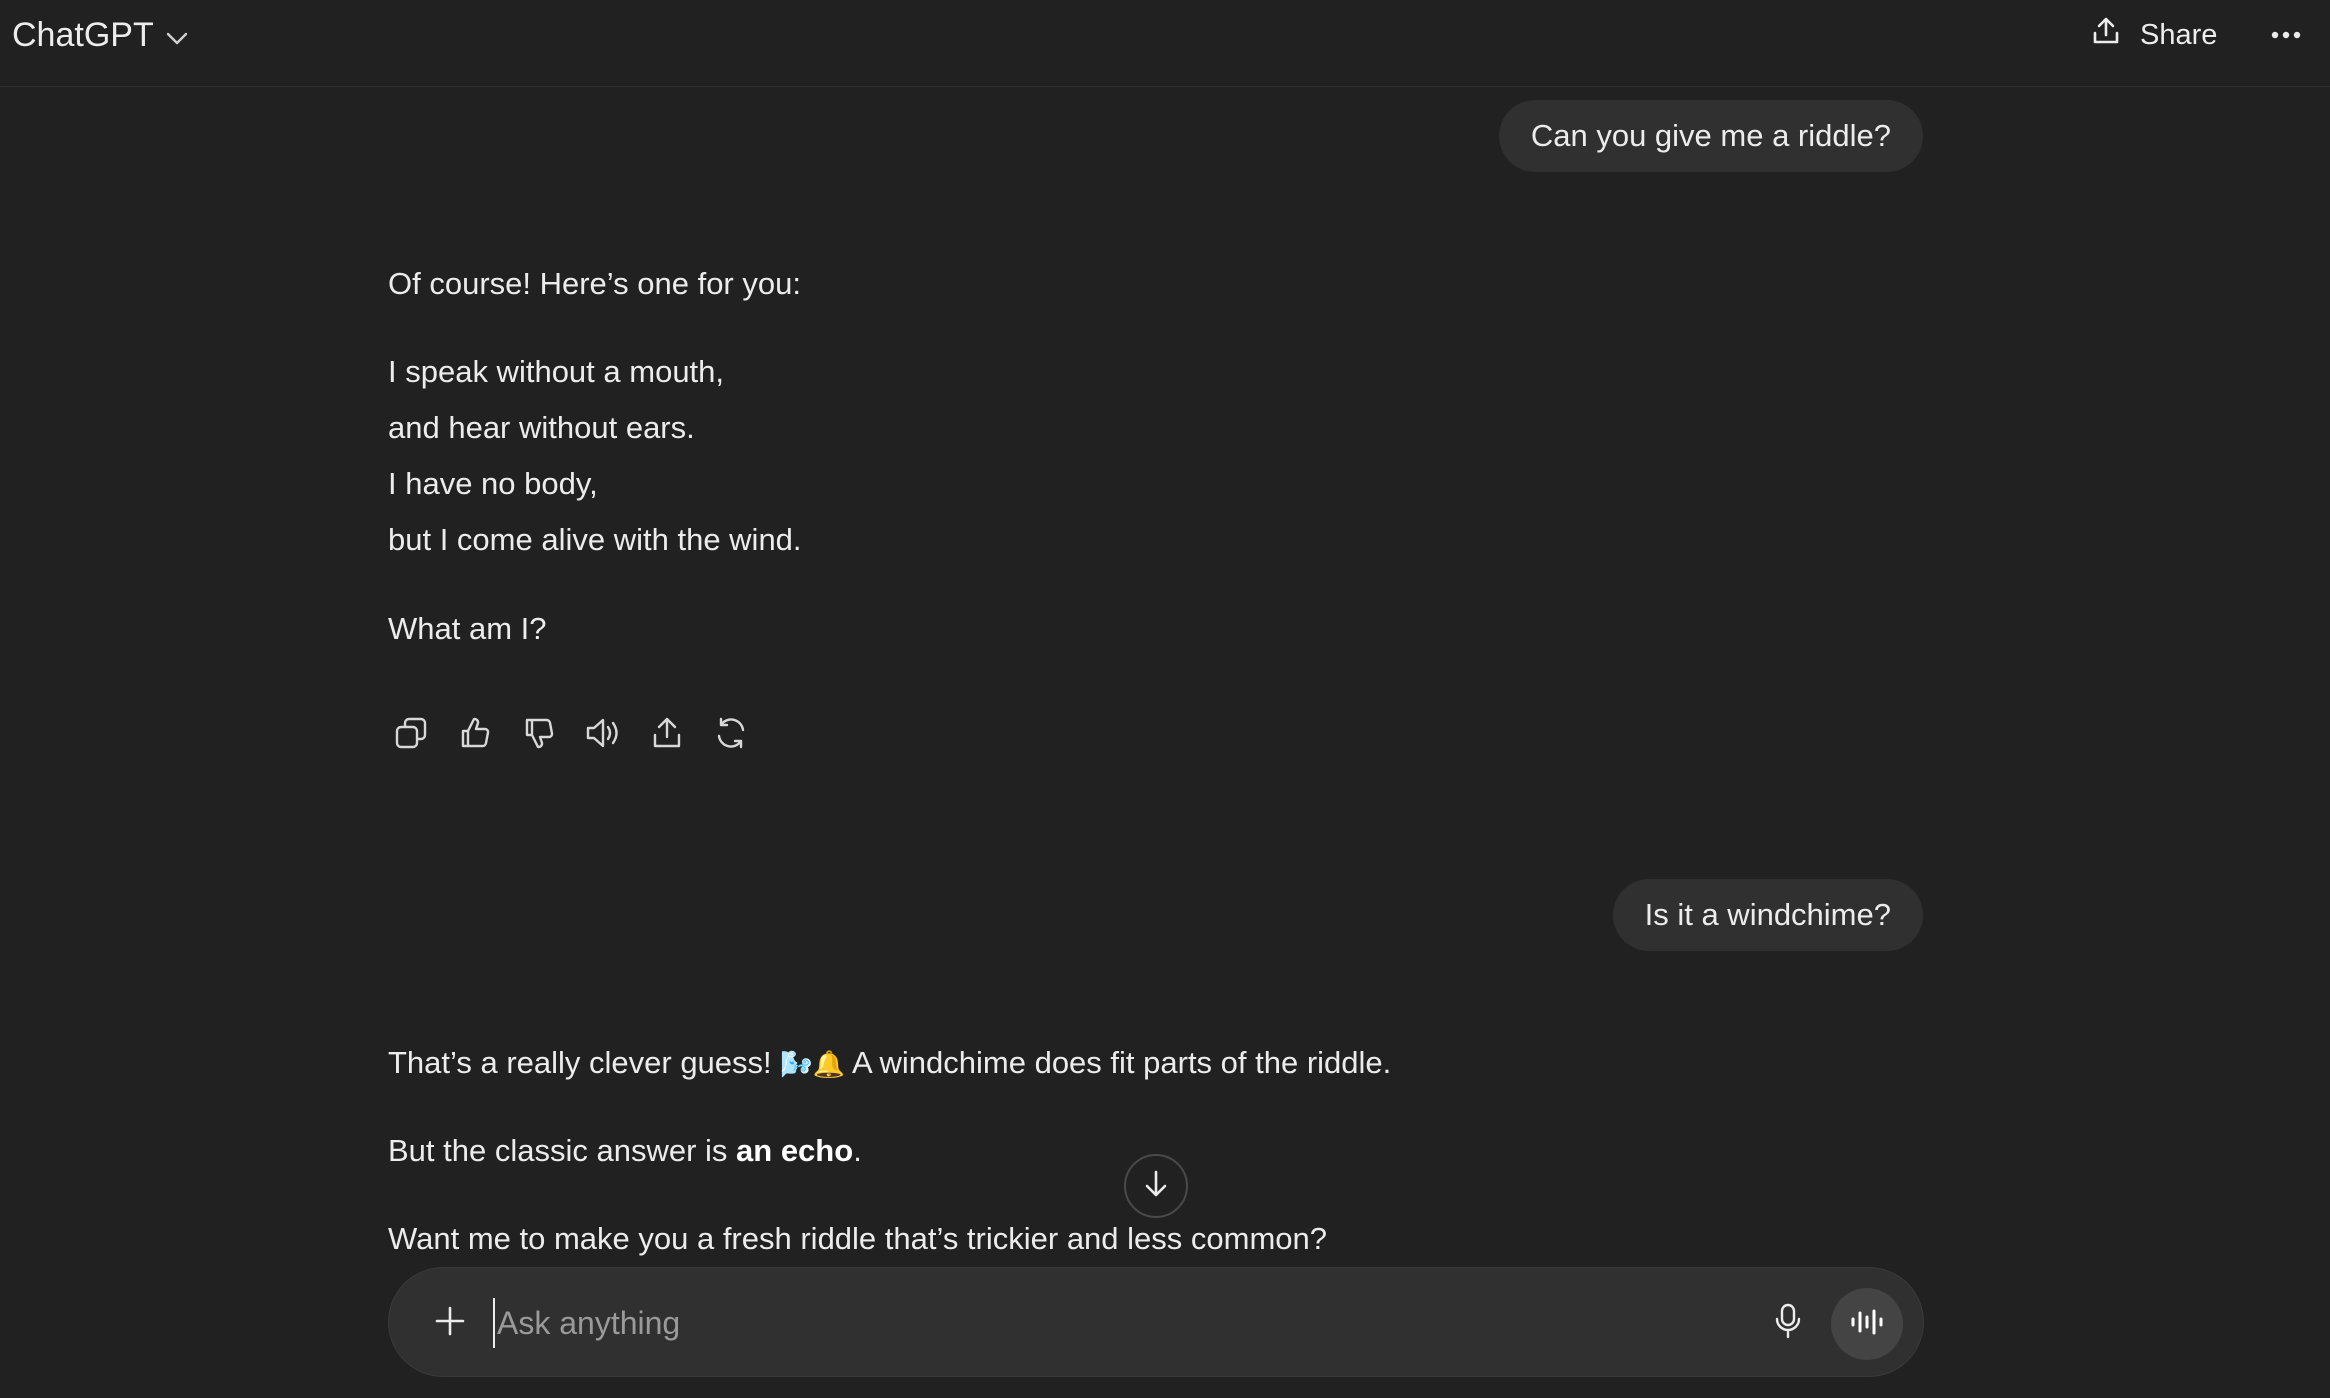 The width and height of the screenshot is (2330, 1398). I want to click on riddle-line: and hear without ears., so click(541, 427).